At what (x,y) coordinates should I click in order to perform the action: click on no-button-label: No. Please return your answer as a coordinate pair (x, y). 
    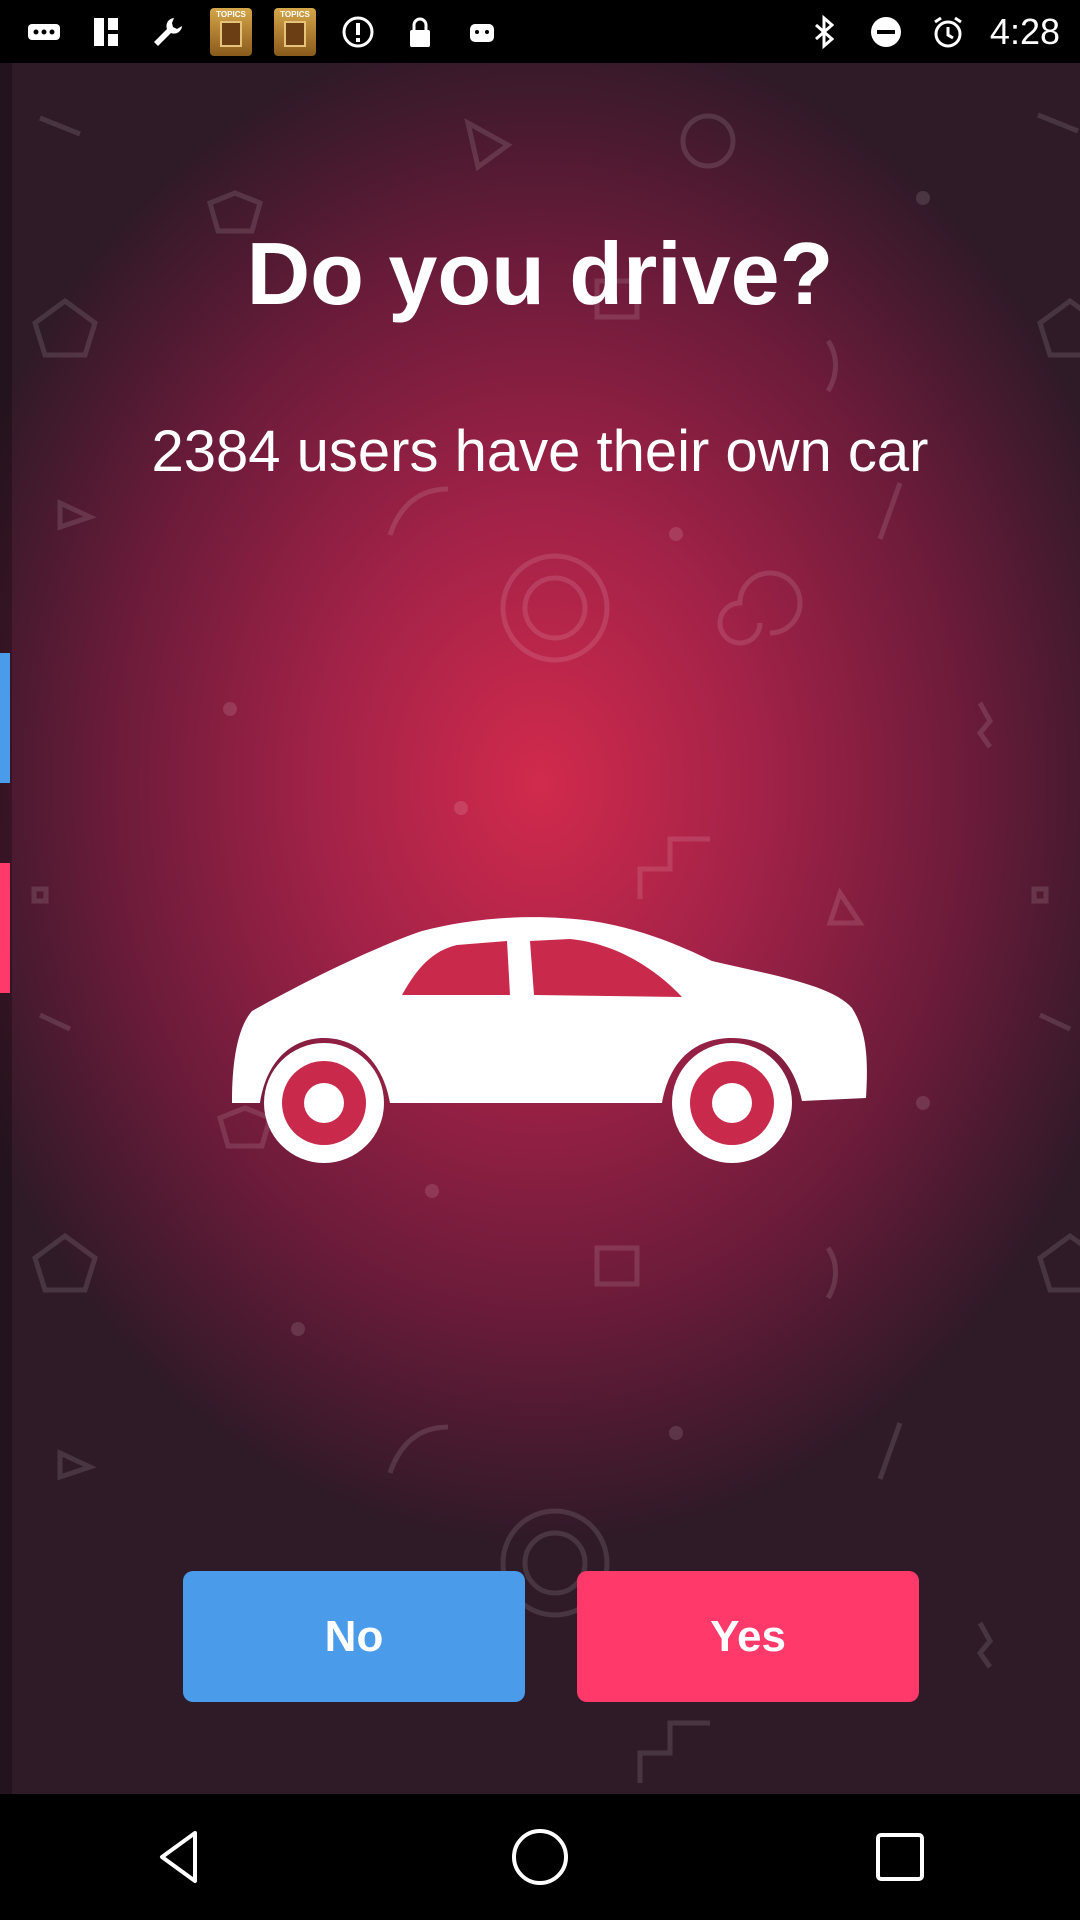
    Looking at the image, I should click on (354, 1636).